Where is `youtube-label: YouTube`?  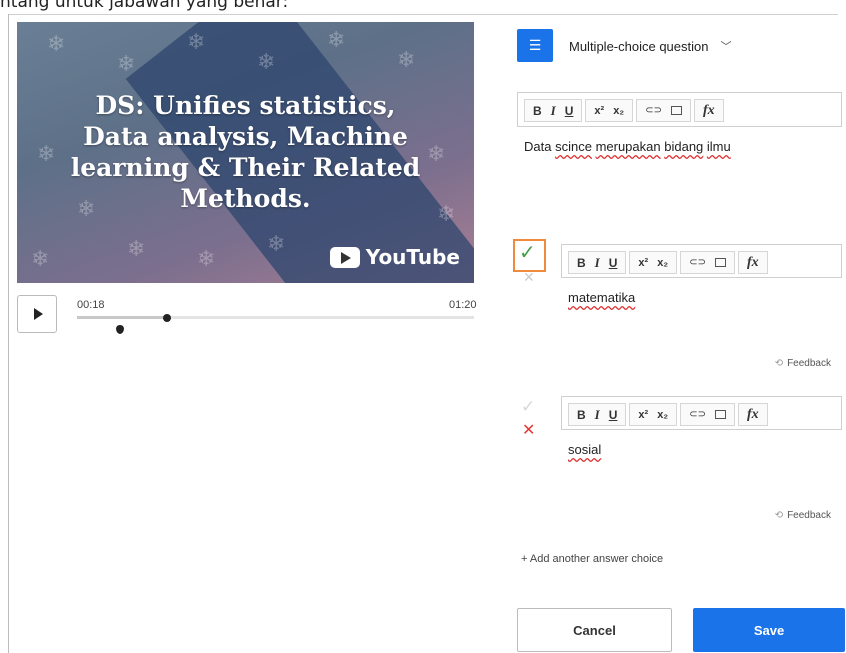
youtube-label: YouTube is located at coordinates (412, 257).